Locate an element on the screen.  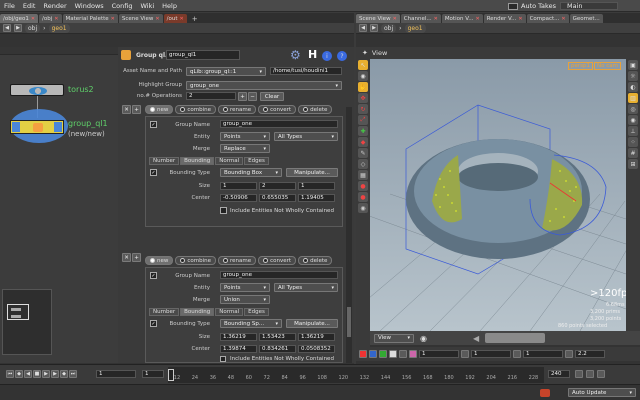
op1-group-name-field: group_one is located at coordinates (279, 124).